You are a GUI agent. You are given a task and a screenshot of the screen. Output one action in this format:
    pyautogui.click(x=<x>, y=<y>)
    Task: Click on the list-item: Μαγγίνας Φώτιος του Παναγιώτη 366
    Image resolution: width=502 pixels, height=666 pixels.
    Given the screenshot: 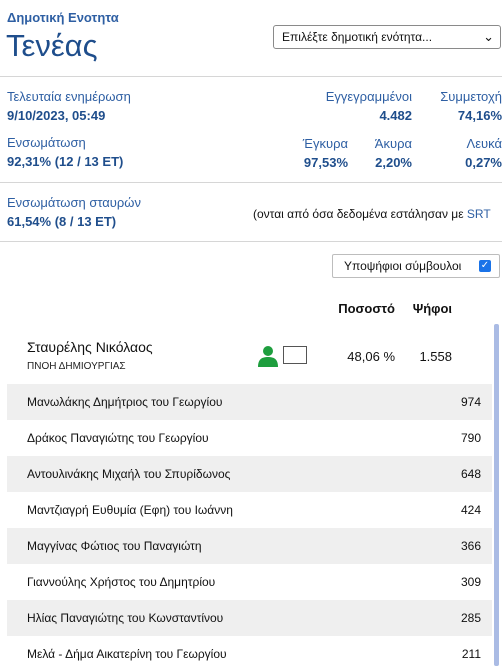 What is the action you would take?
    pyautogui.click(x=249, y=546)
    